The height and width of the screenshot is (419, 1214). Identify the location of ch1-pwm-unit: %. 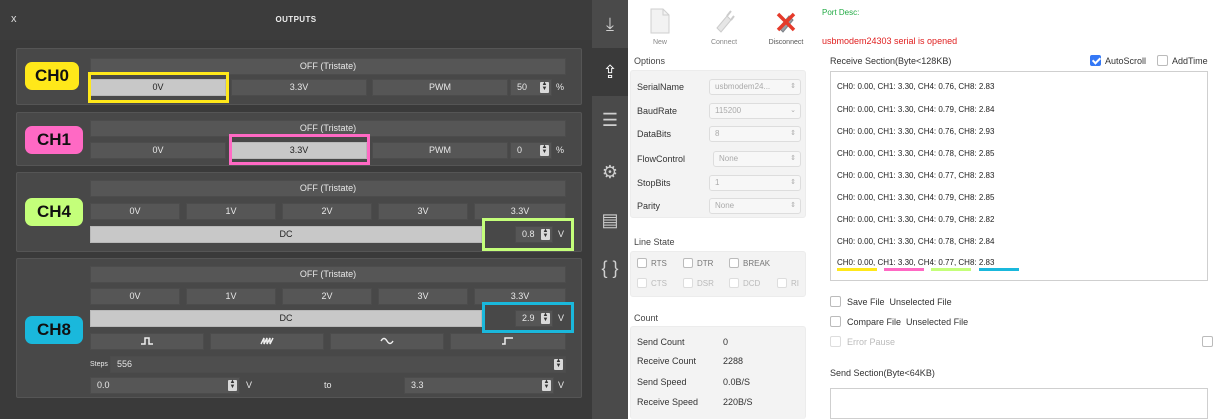
(560, 150).